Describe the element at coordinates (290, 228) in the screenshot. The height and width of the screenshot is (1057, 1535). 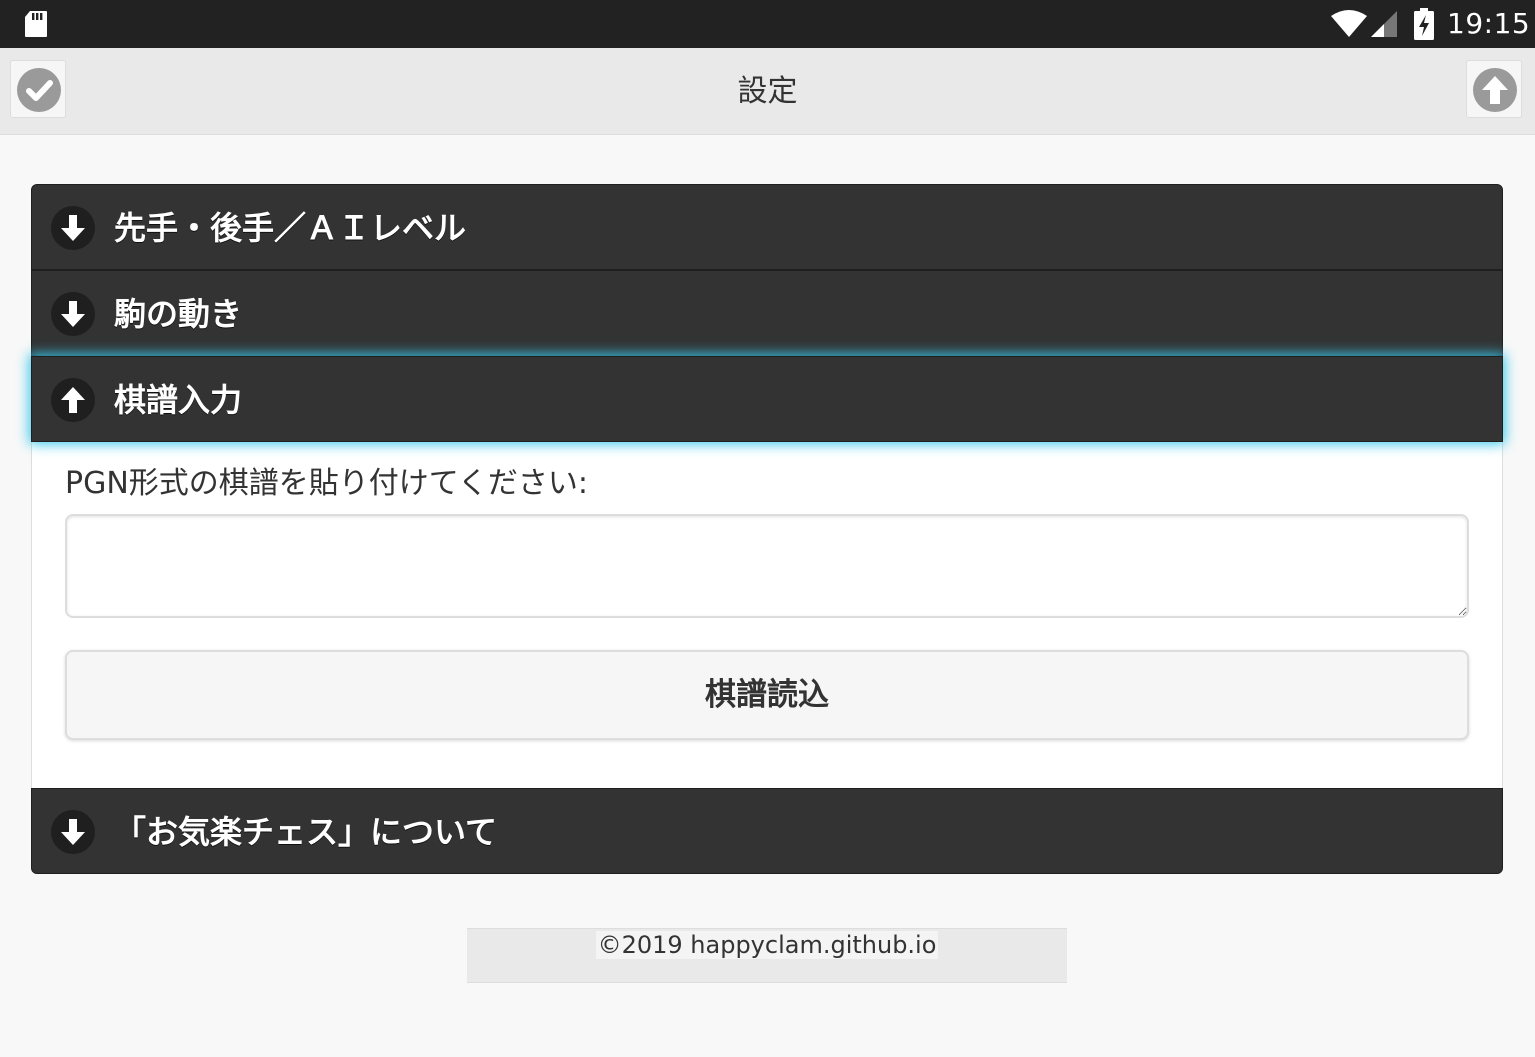
I see `section-label: 先手・後手／ＡＩレベル` at that location.